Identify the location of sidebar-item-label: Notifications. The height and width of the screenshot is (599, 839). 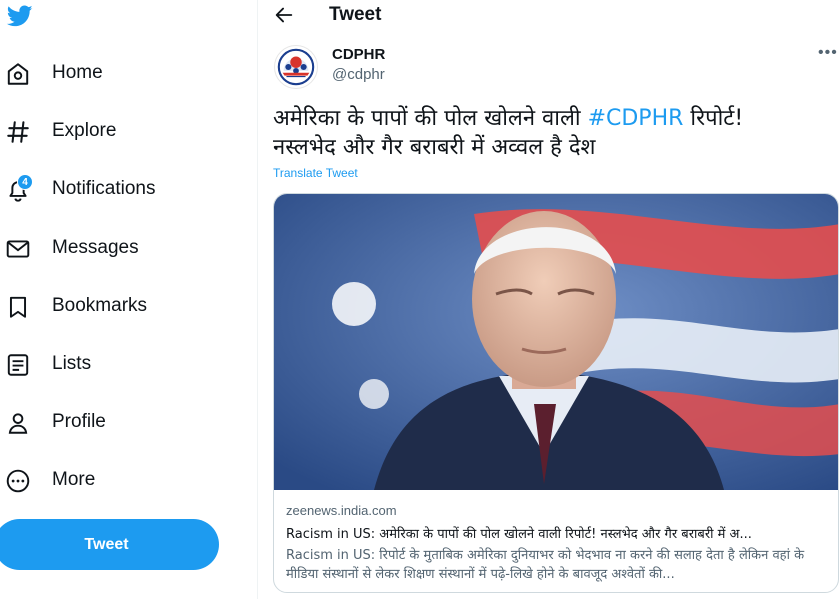
(104, 188).